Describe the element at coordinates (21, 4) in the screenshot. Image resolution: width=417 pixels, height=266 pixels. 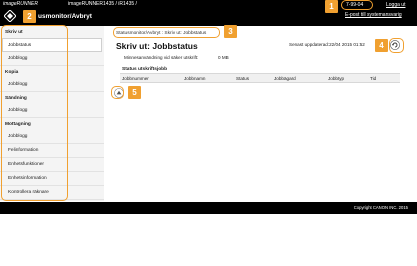
I see `brand-name: imageRUNNER` at that location.